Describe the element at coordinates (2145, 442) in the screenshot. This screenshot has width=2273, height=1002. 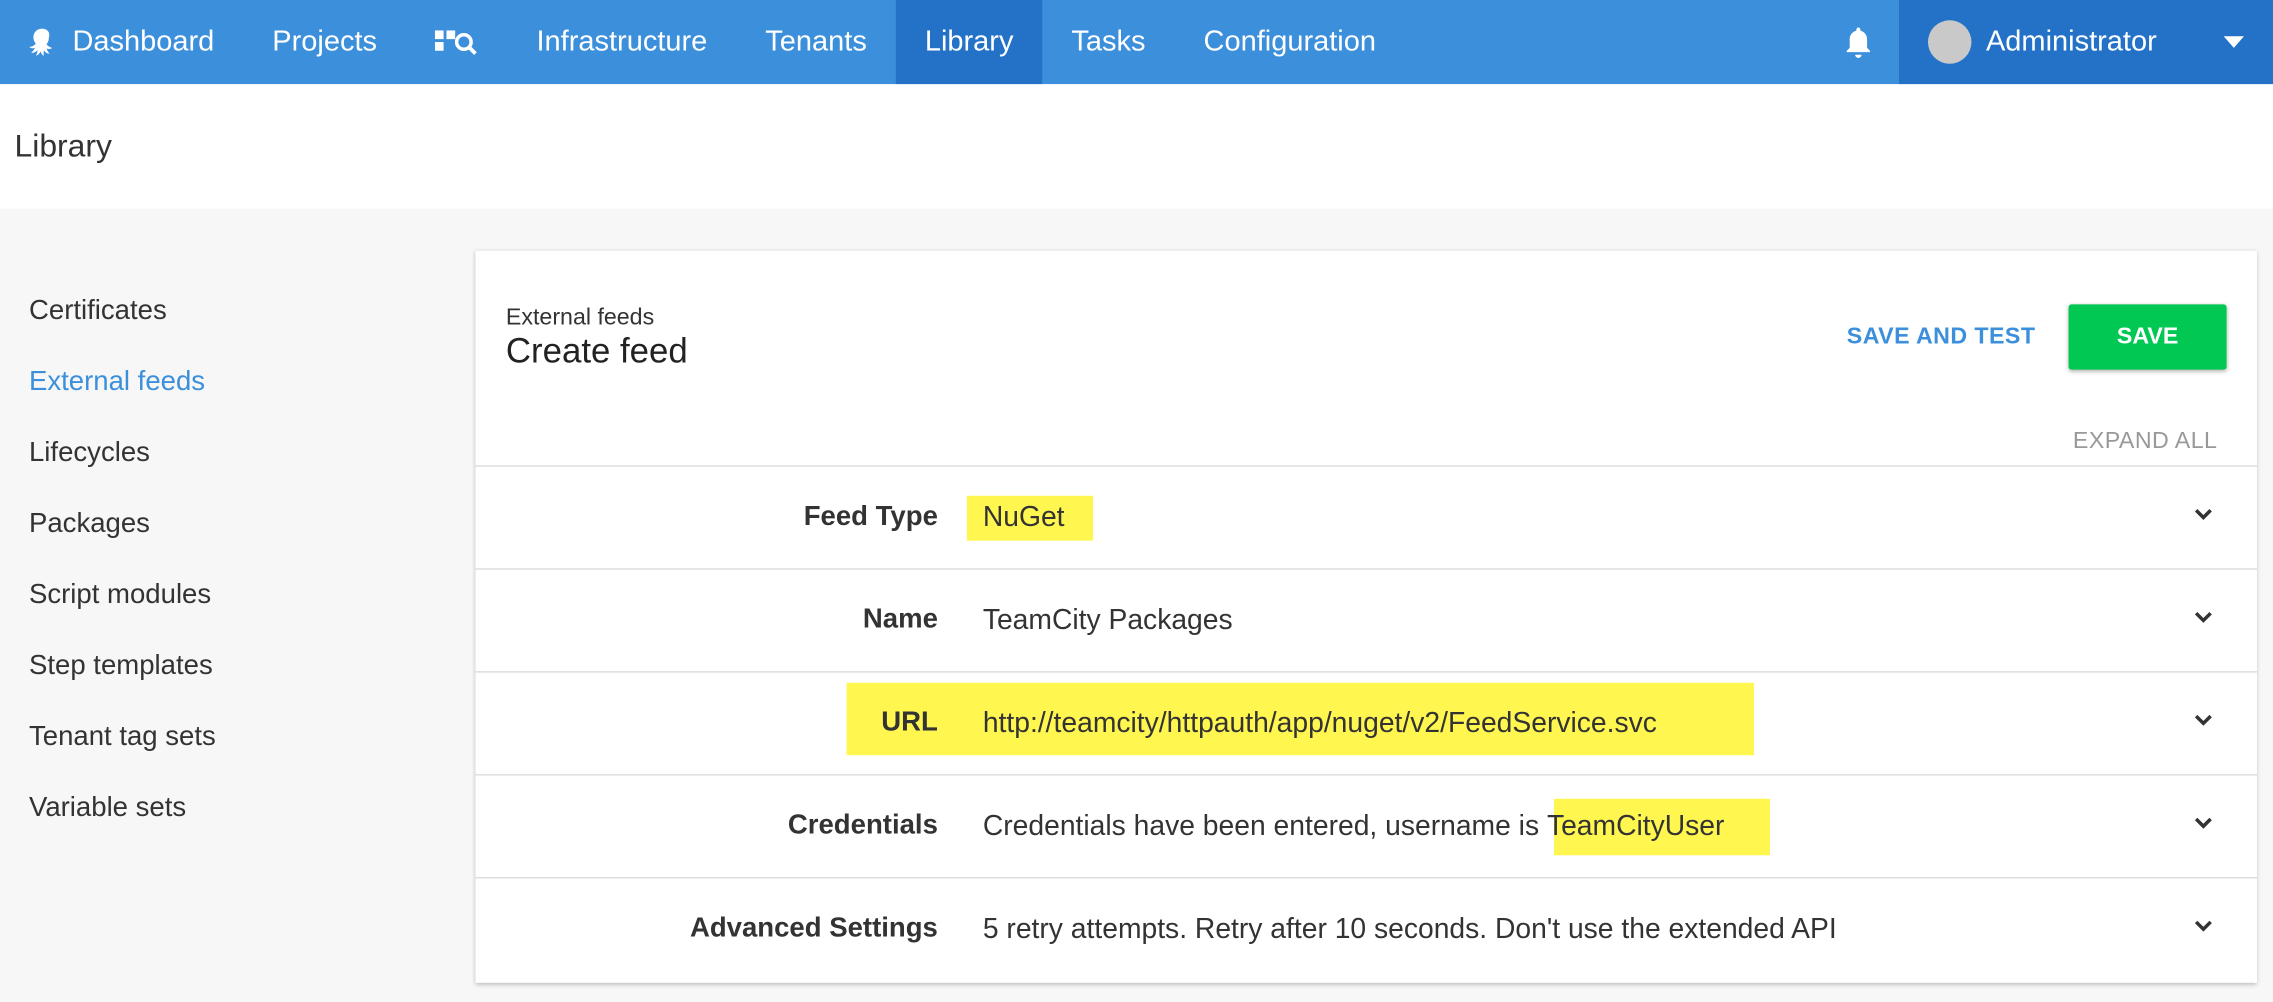
I see `expand-all-button: EXPAND ALL` at that location.